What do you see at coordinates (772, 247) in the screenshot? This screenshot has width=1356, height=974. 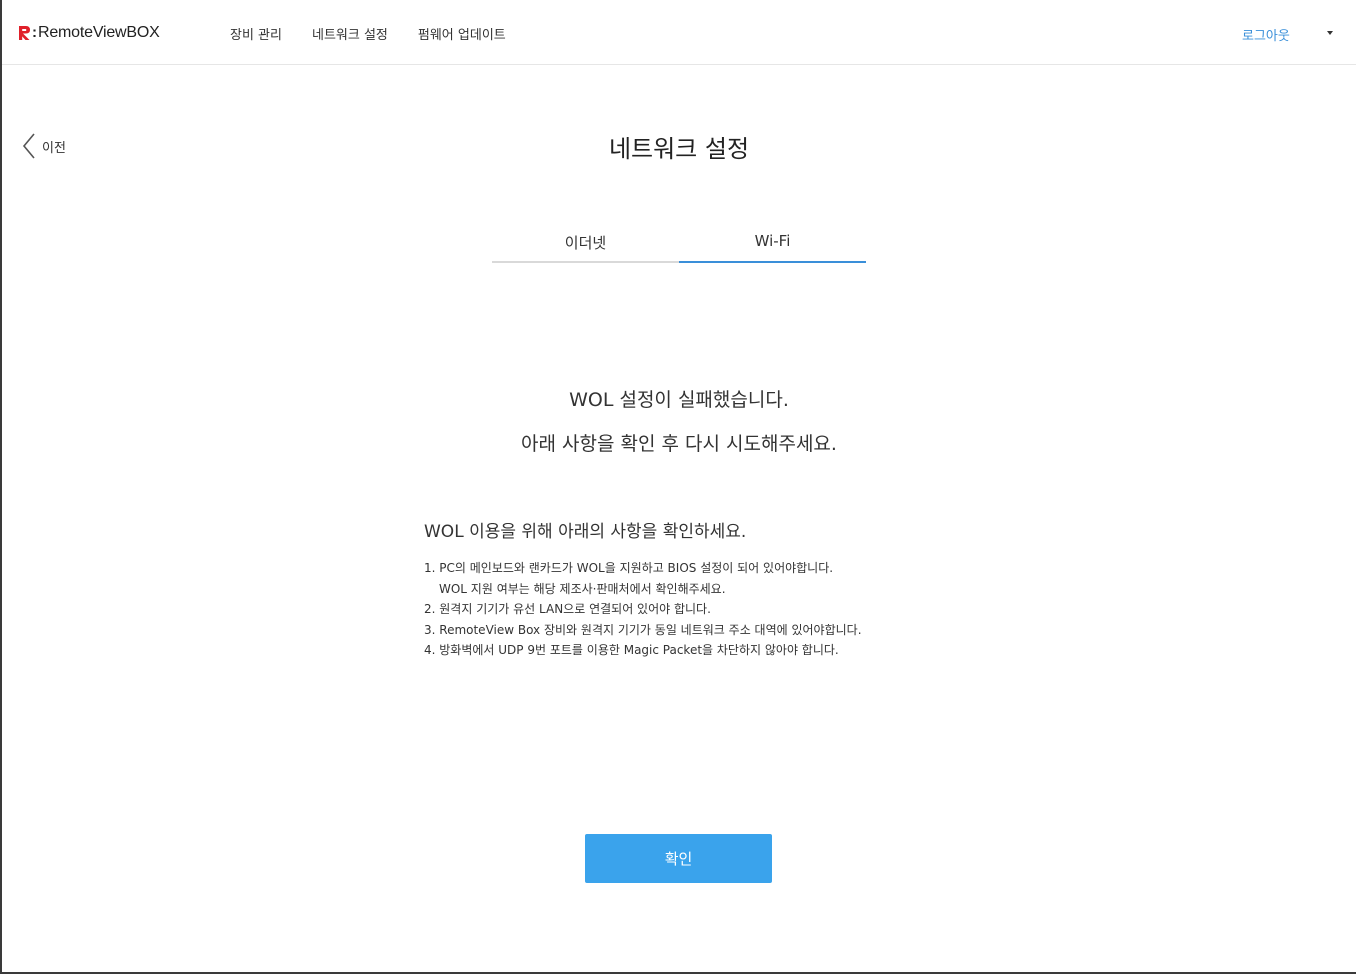 I see `tab-wifi: Wi-Fi` at bounding box center [772, 247].